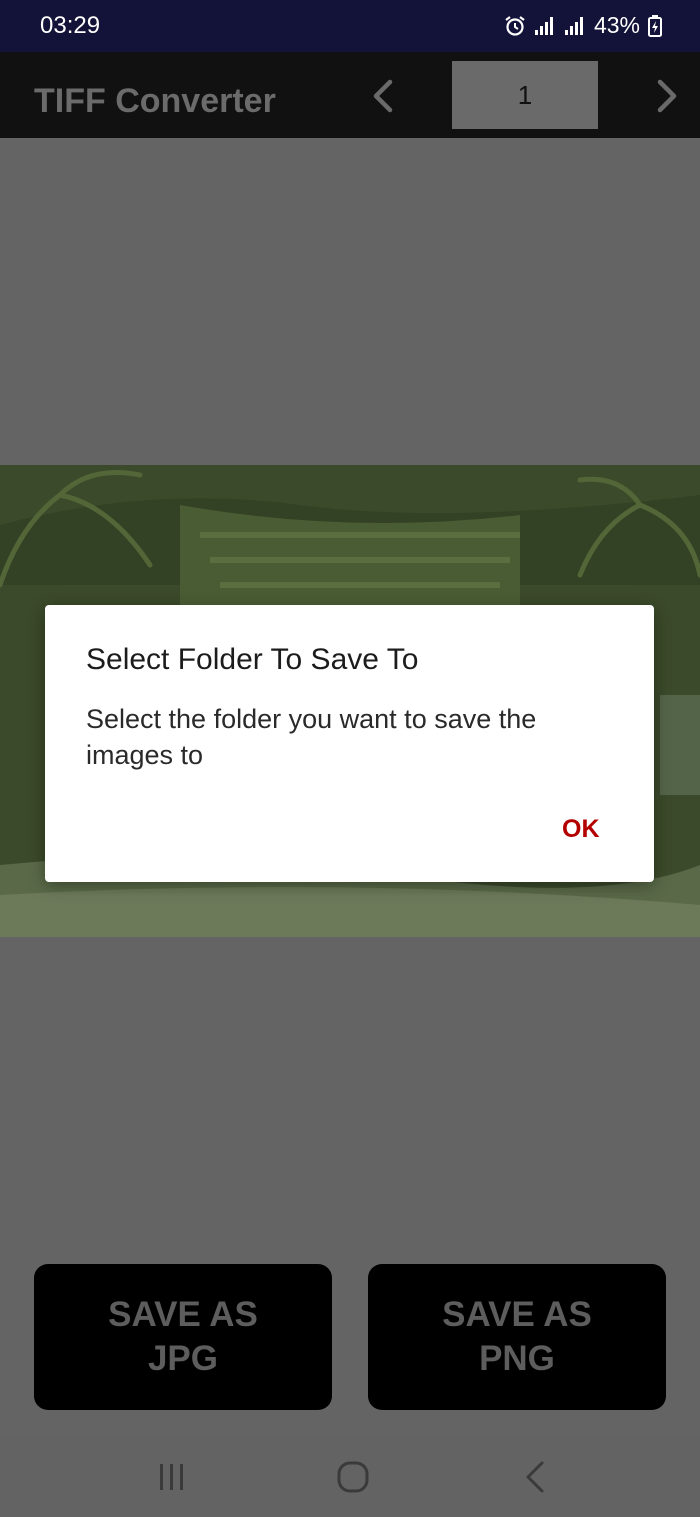 The width and height of the screenshot is (700, 1517). I want to click on page-number-field: 1, so click(525, 95).